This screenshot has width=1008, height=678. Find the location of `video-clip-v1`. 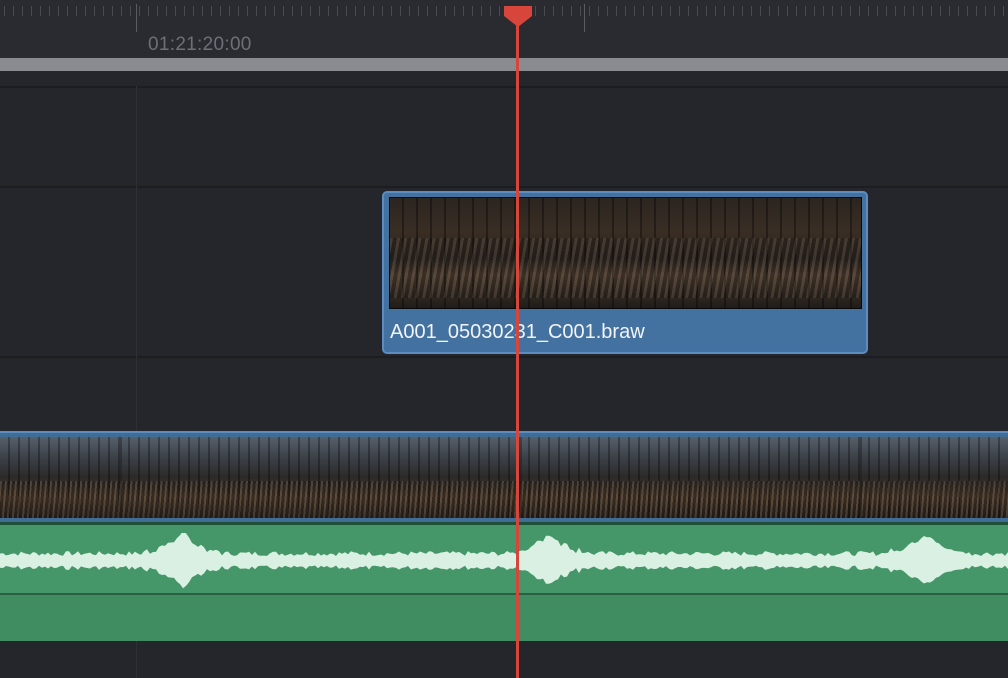

video-clip-v1 is located at coordinates (504, 476).